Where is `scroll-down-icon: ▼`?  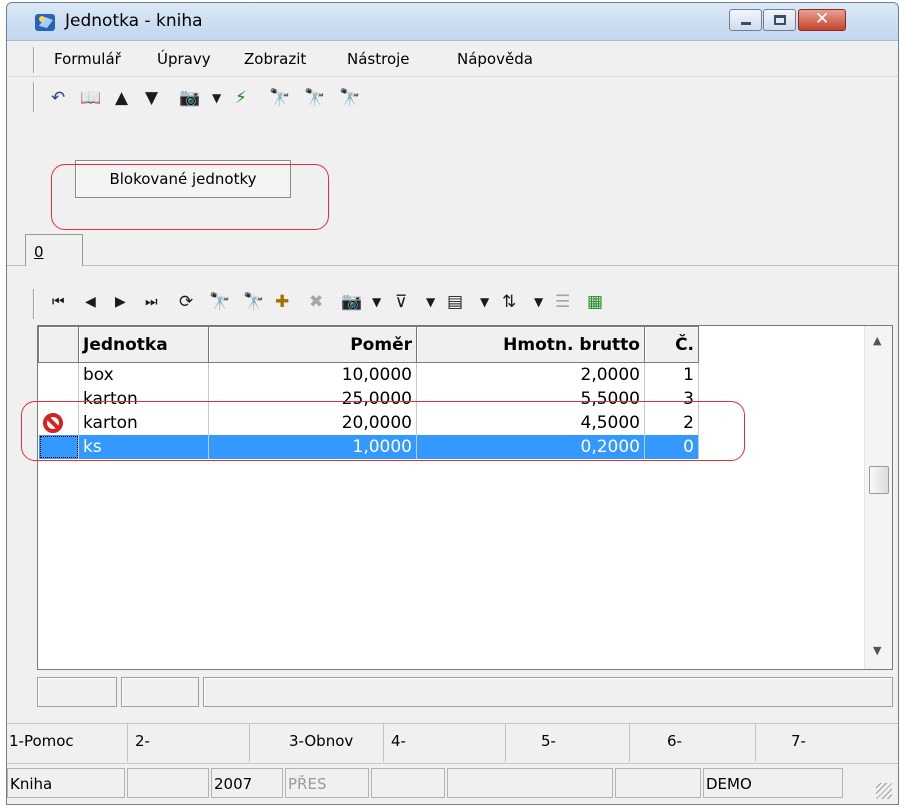 scroll-down-icon: ▼ is located at coordinates (877, 650).